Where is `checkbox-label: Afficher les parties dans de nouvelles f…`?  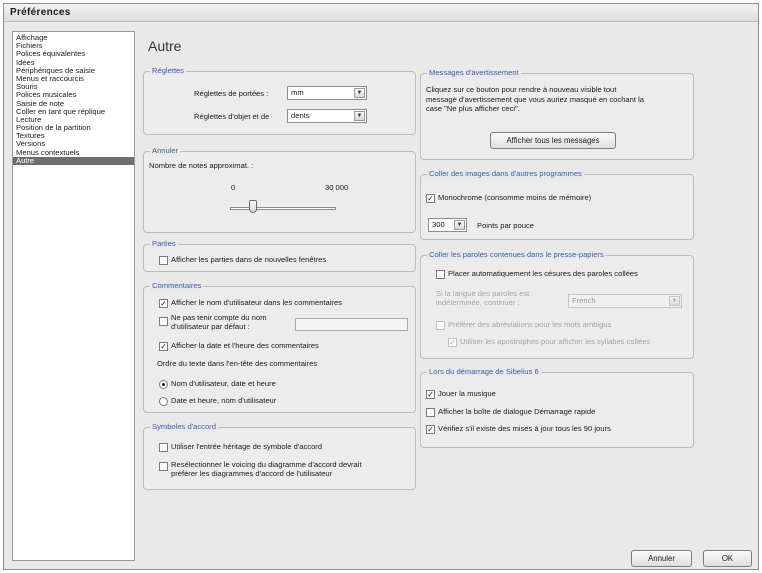
checkbox-label: Afficher les parties dans de nouvelles f… is located at coordinates (249, 259).